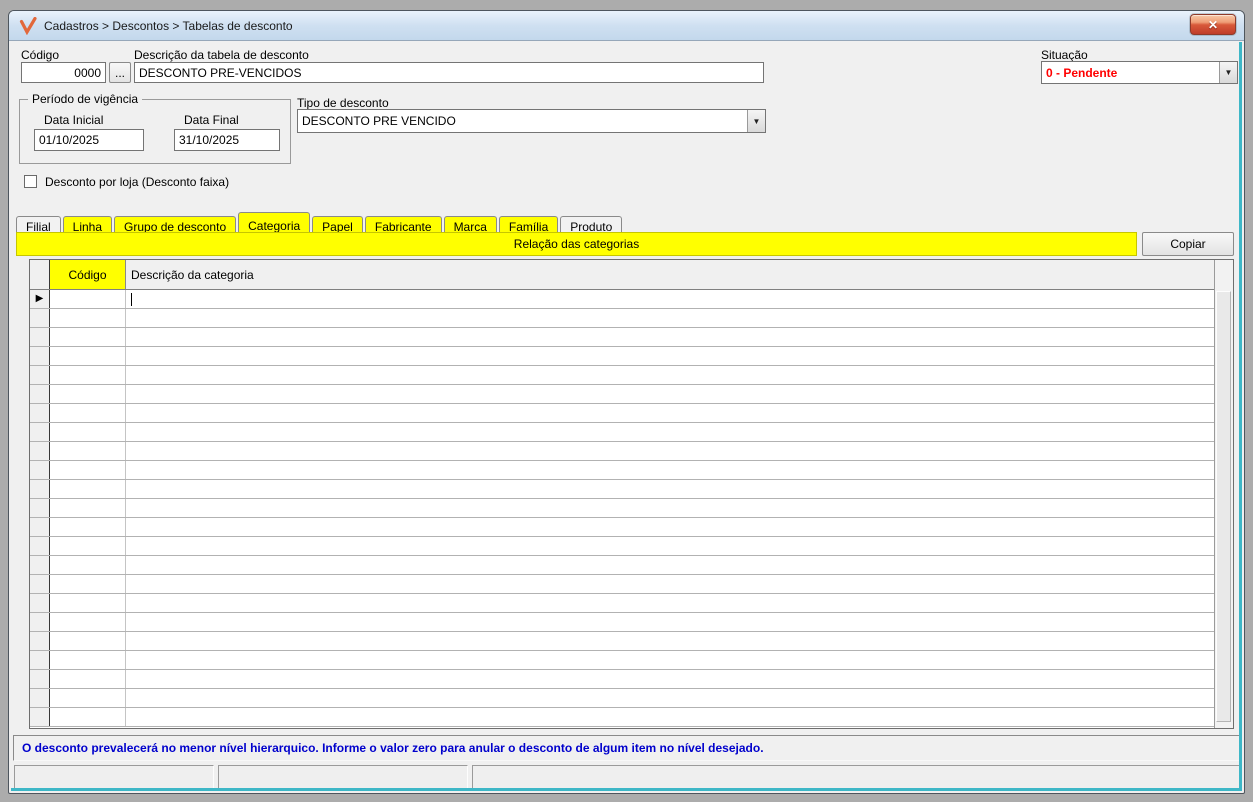 The width and height of the screenshot is (1253, 802). What do you see at coordinates (449, 72) in the screenshot?
I see `descricao-field: DESCONTO PRE-VENCIDOS` at bounding box center [449, 72].